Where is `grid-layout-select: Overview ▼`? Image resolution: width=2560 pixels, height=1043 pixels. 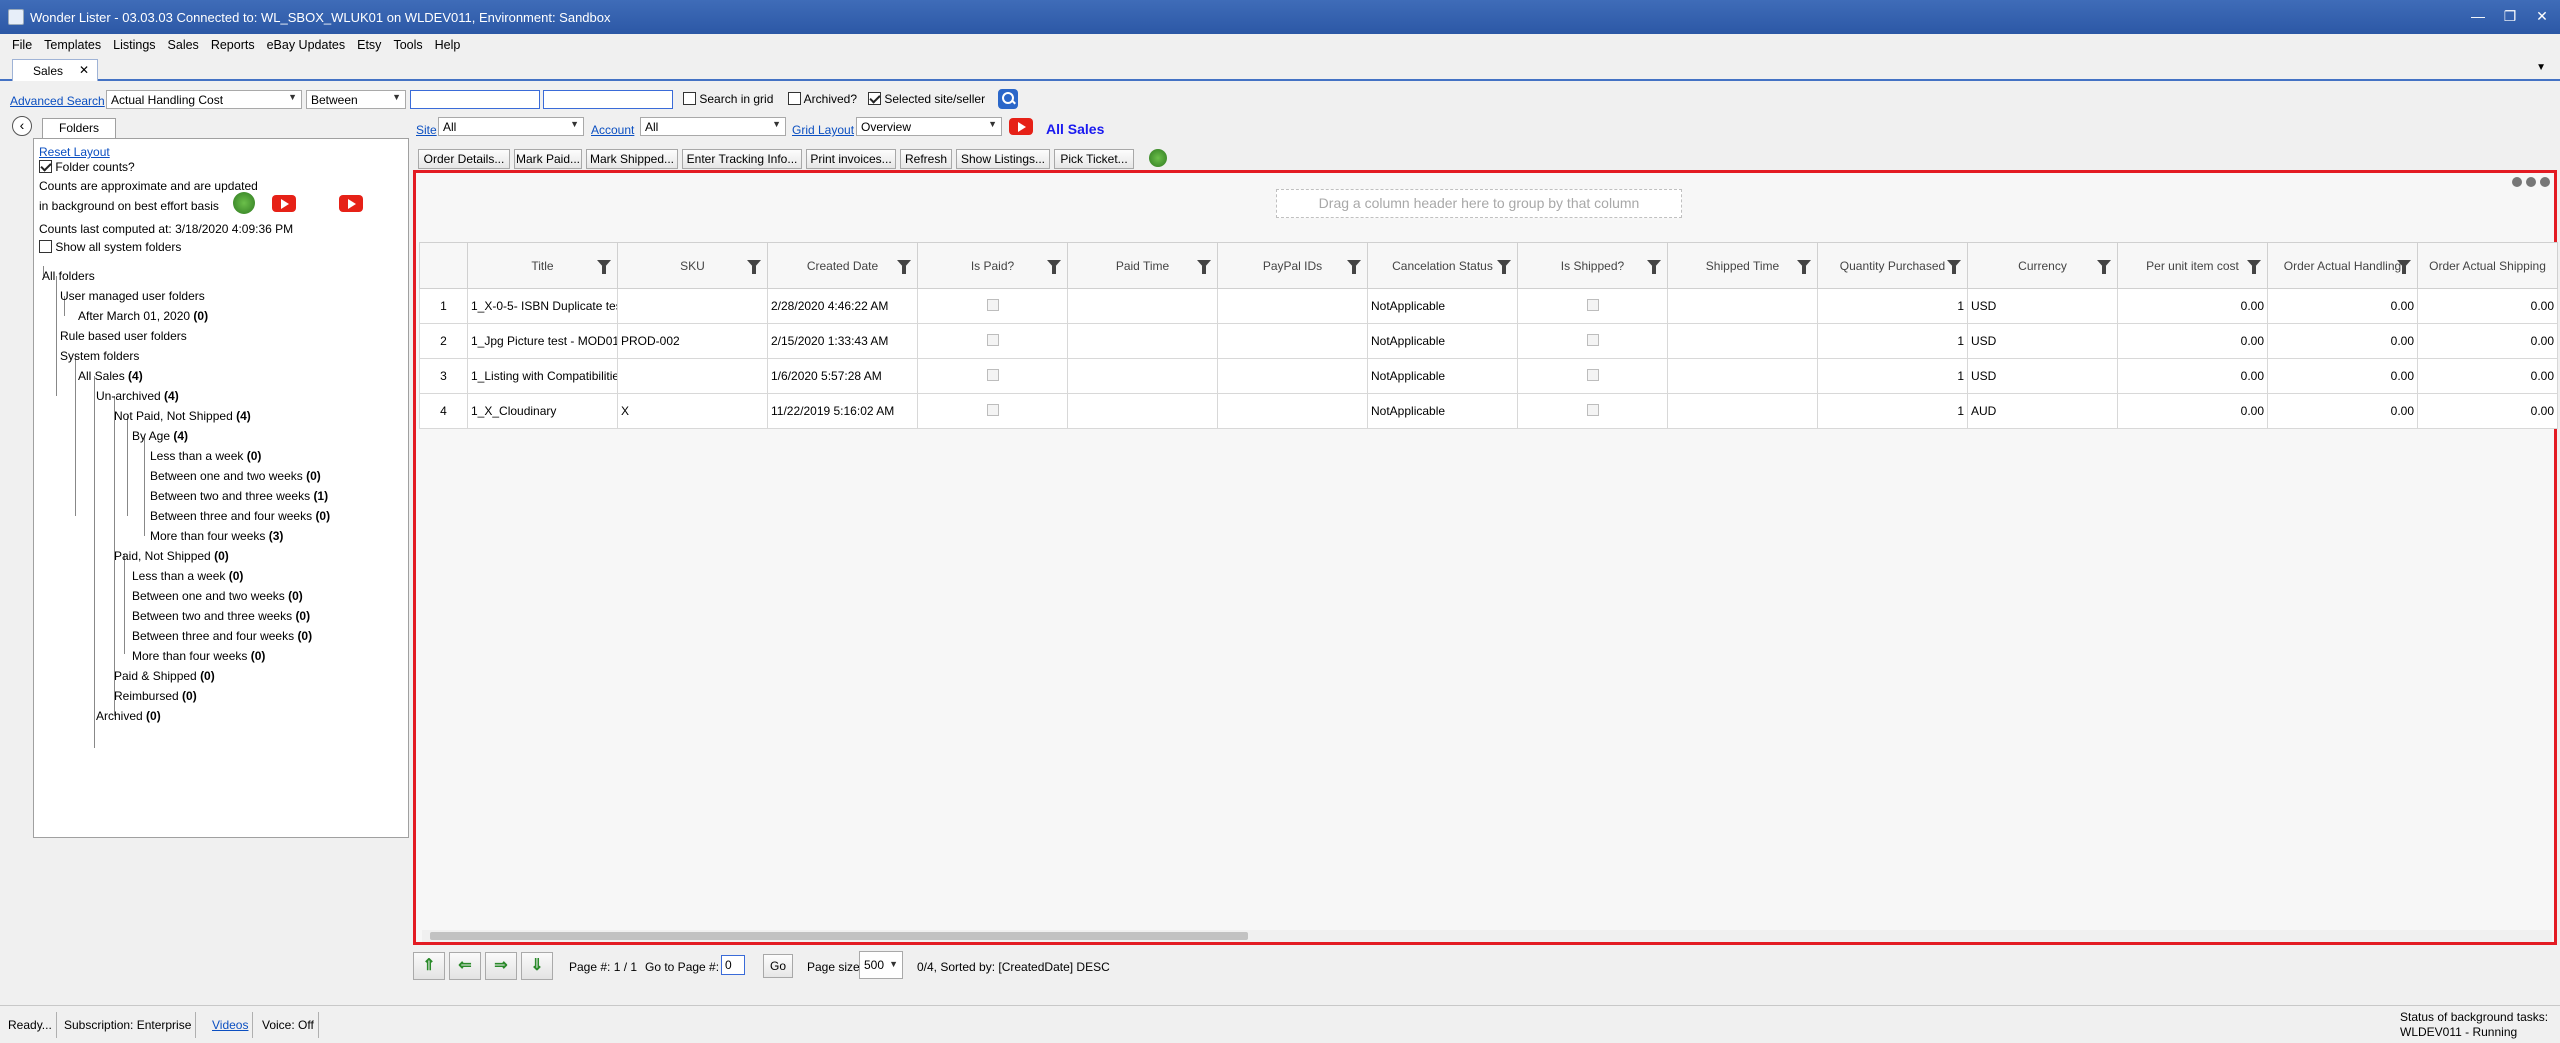
grid-layout-select: Overview ▼ is located at coordinates (929, 126).